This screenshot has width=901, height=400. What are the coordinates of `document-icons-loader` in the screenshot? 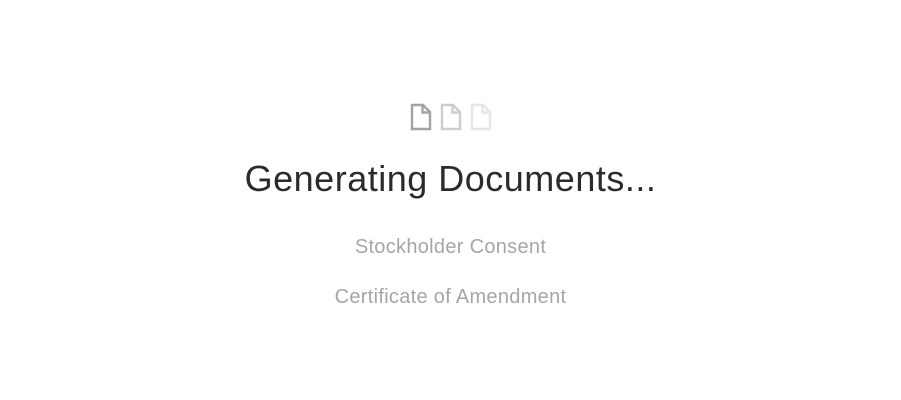 It's located at (450, 117).